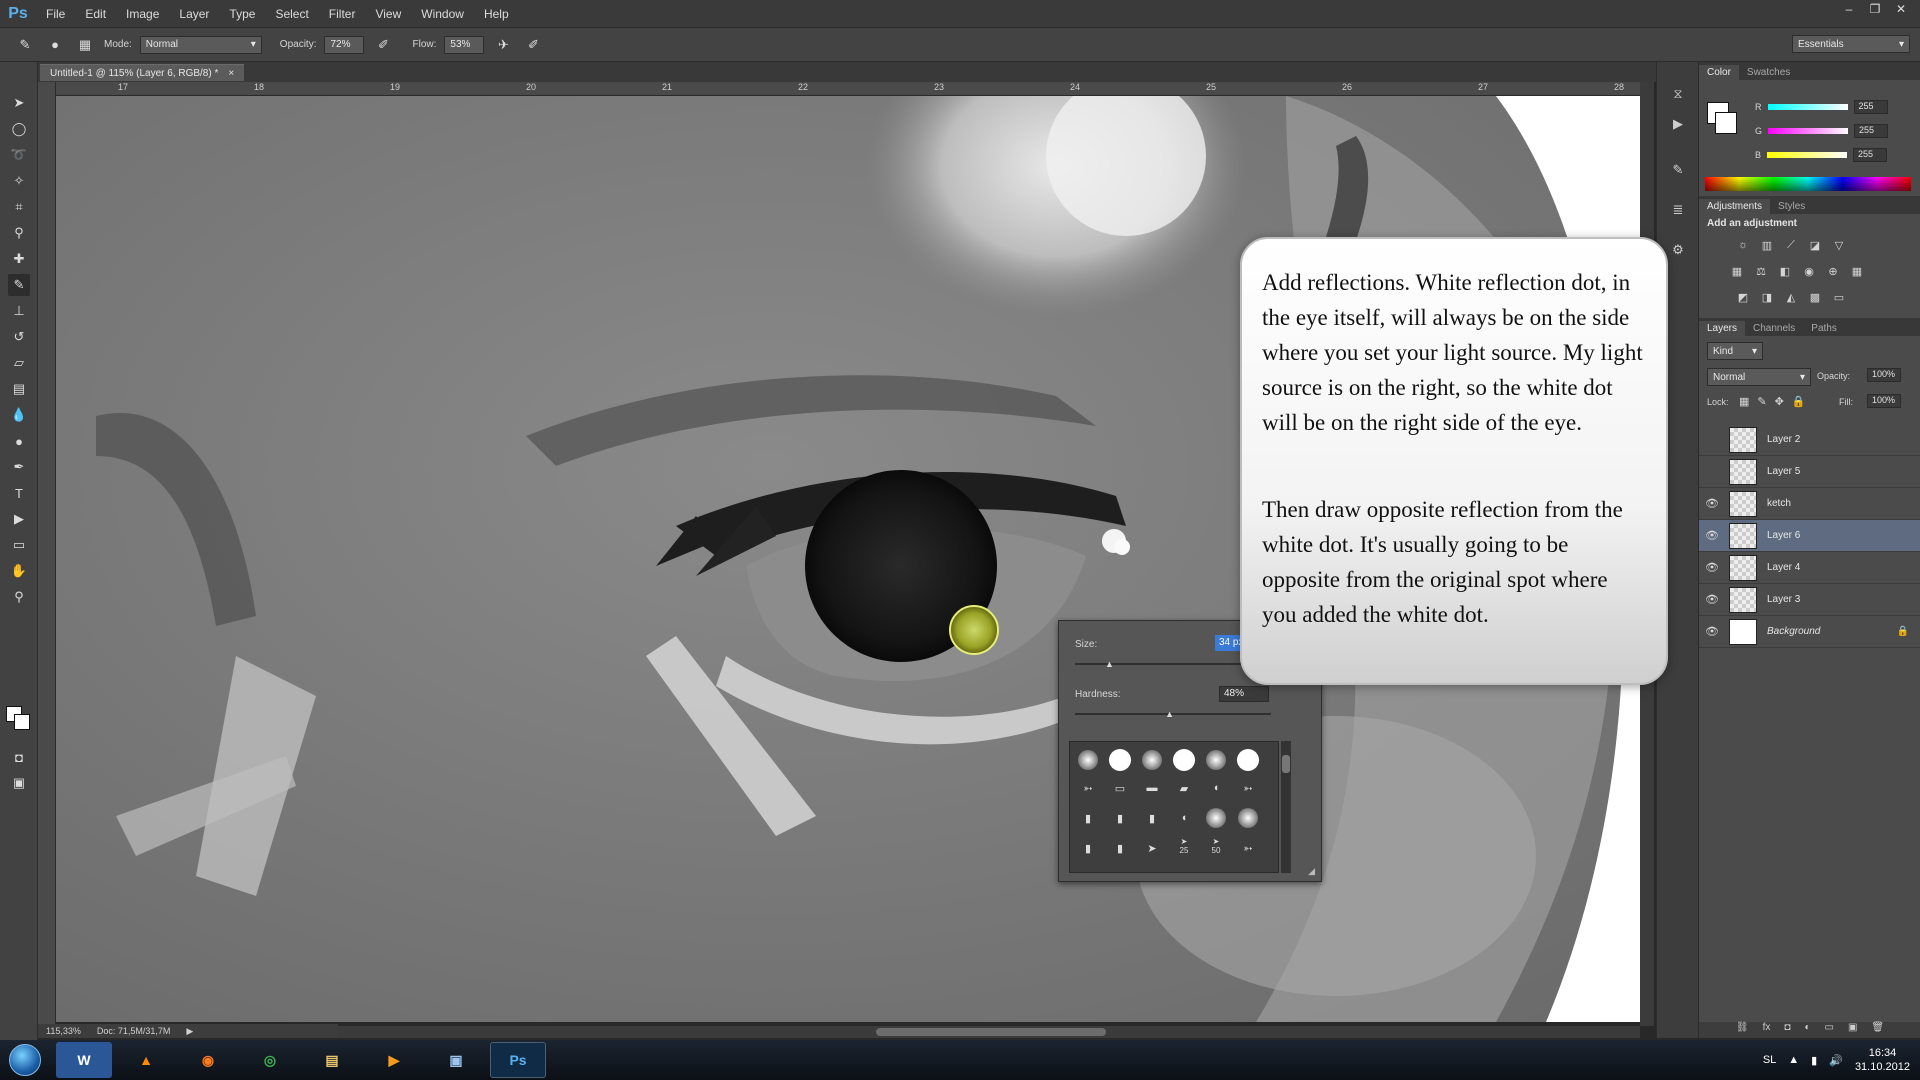  I want to click on resize-grip-icon: ◢, so click(1311, 871).